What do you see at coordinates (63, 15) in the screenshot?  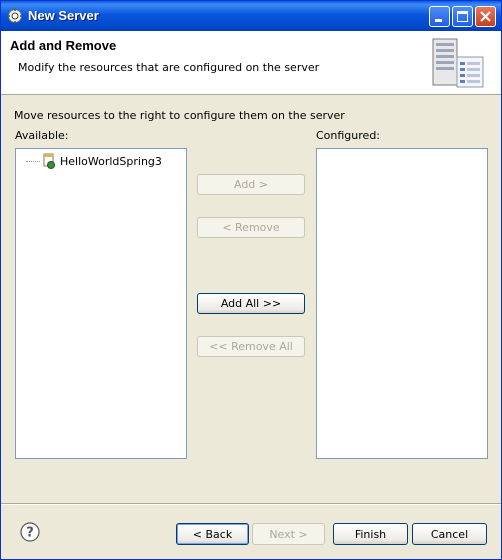 I see `window-title: New Server` at bounding box center [63, 15].